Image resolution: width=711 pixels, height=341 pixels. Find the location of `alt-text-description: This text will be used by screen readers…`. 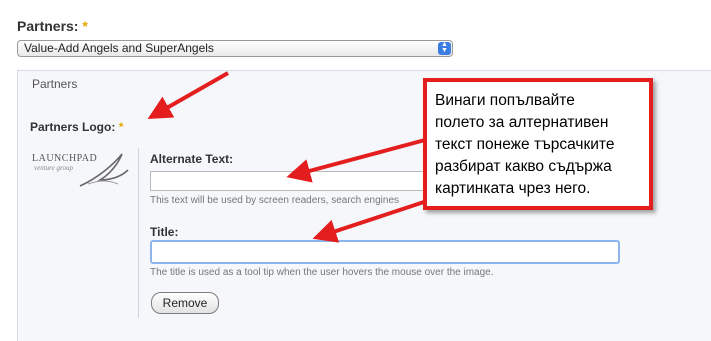

alt-text-description: This text will be used by screen readers… is located at coordinates (275, 200).